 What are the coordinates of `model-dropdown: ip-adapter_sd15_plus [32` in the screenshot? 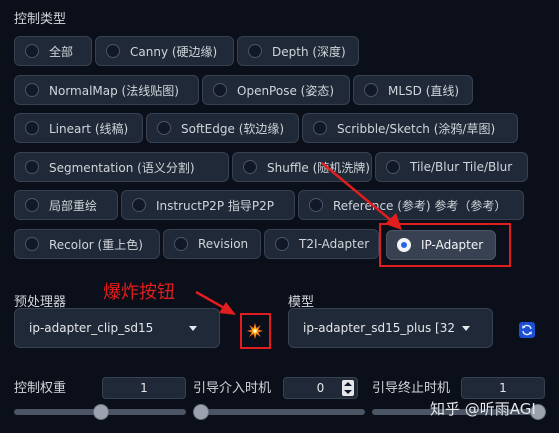 It's located at (390, 328).